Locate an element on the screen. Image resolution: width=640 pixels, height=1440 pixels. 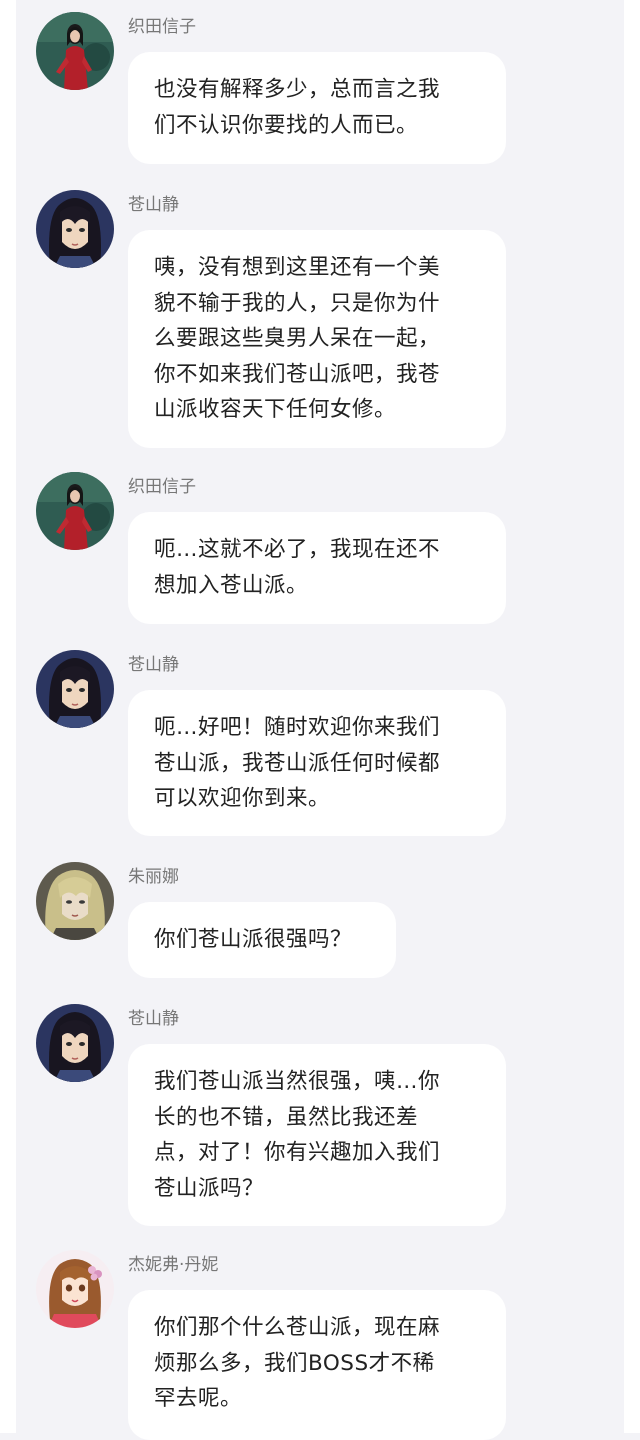
message-line: 苍山派，我苍山派任何时候都 is located at coordinates (297, 763).